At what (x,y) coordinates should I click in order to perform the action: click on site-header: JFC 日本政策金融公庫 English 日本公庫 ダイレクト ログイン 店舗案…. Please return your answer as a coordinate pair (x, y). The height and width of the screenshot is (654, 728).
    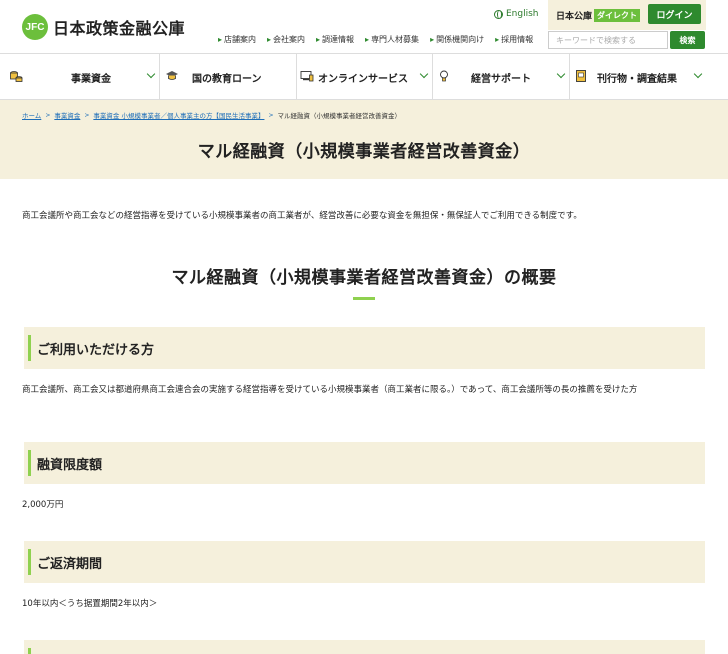
    Looking at the image, I should click on (364, 27).